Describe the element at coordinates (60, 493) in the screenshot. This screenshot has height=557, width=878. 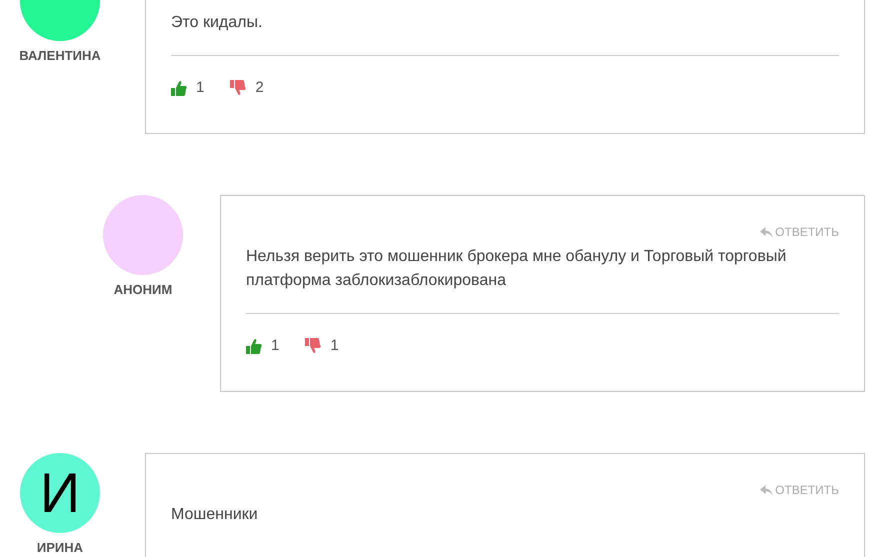
I see `avatar: И` at that location.